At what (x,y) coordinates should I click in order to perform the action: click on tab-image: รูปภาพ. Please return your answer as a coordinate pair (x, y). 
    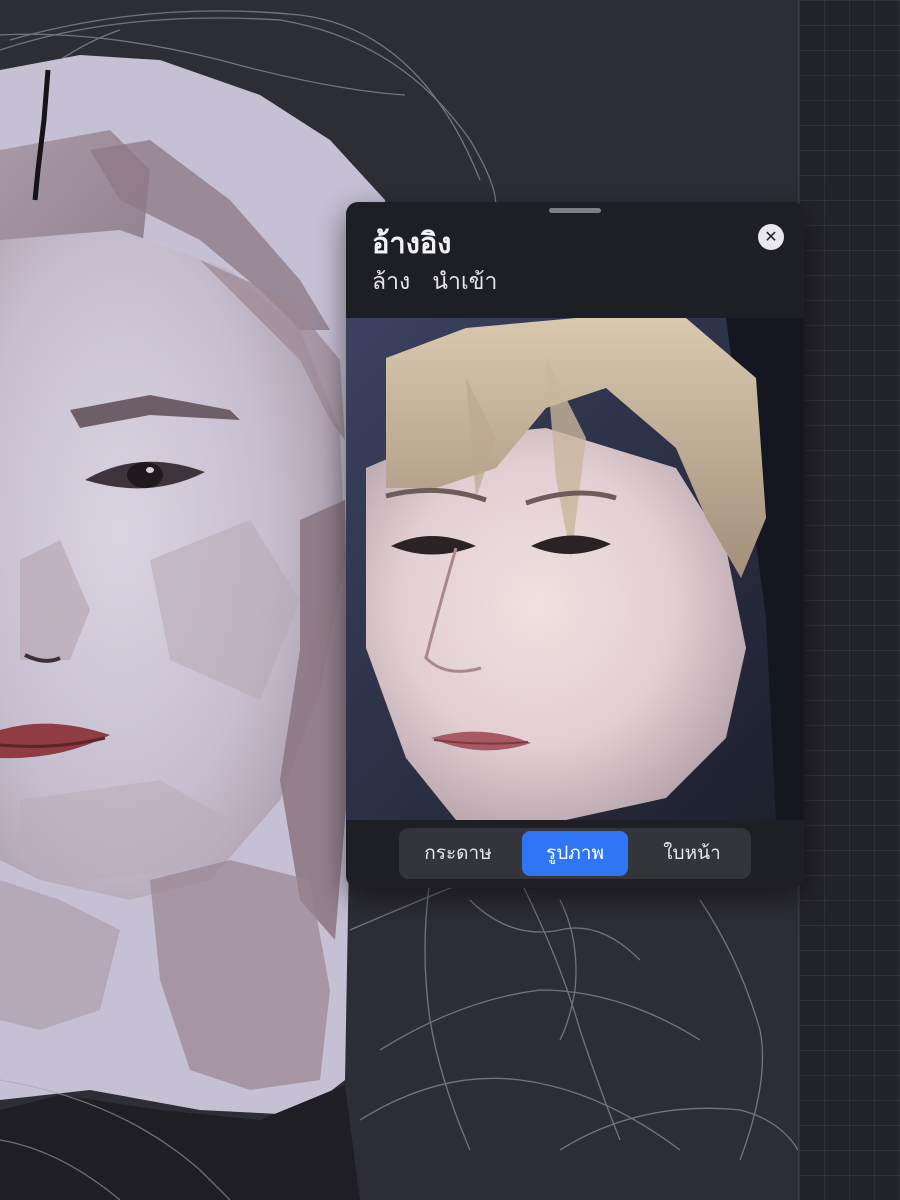
    Looking at the image, I should click on (575, 853).